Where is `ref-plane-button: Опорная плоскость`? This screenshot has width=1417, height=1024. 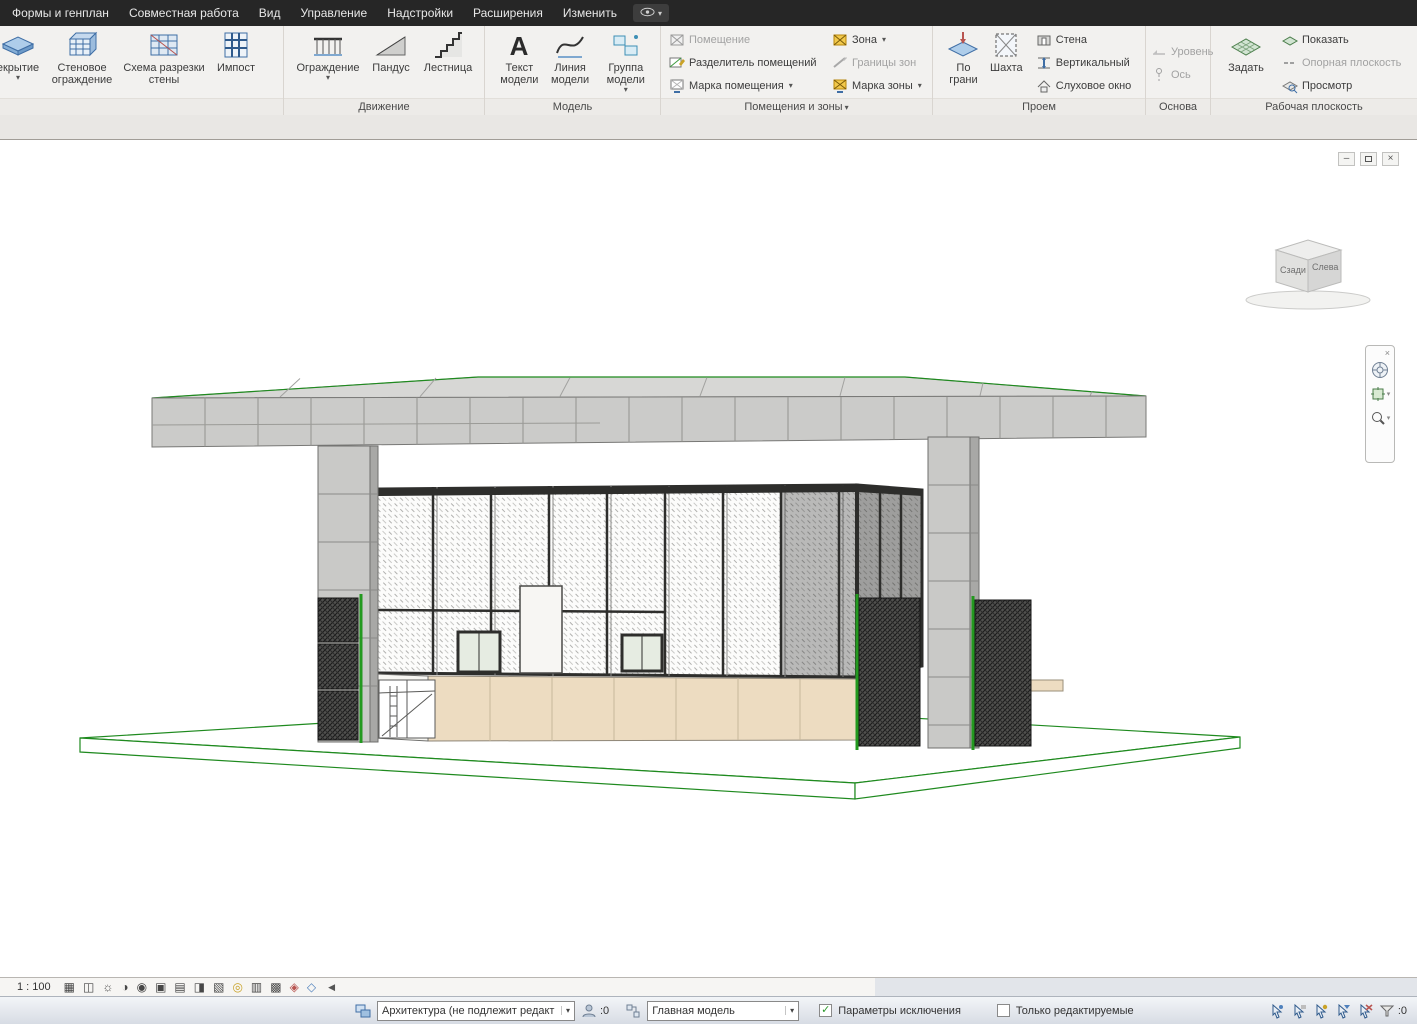 ref-plane-button: Опорная плоскость is located at coordinates (1343, 62).